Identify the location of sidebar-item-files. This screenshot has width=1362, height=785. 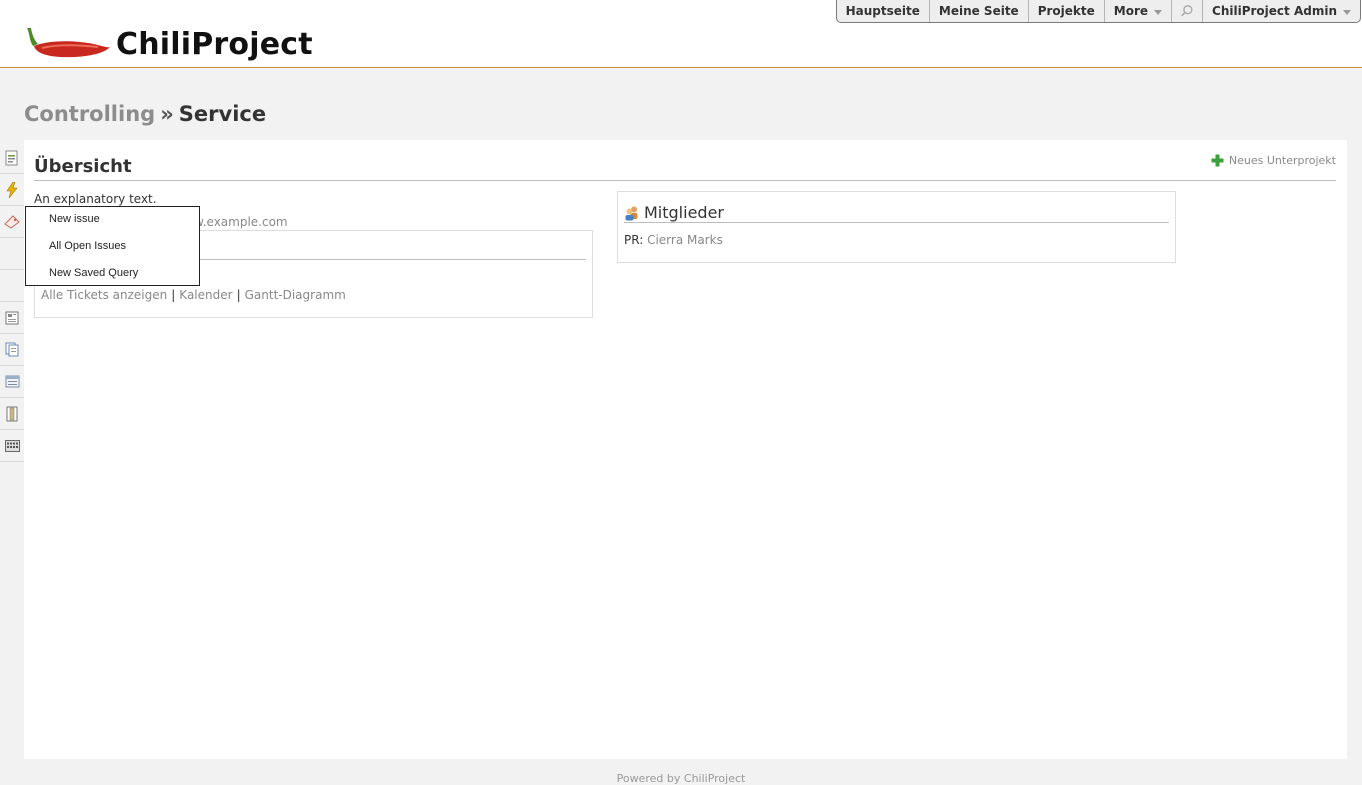
(12, 414).